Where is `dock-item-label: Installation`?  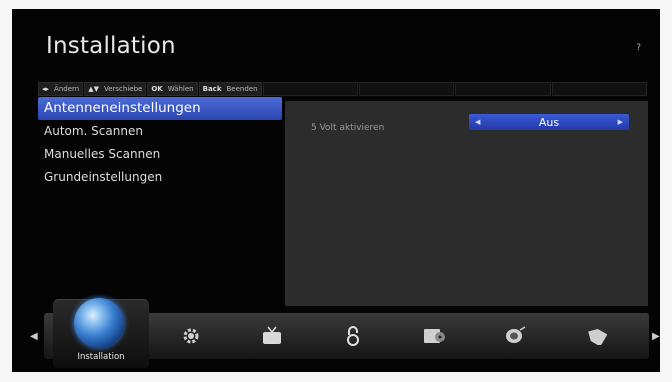 dock-item-label: Installation is located at coordinates (101, 357).